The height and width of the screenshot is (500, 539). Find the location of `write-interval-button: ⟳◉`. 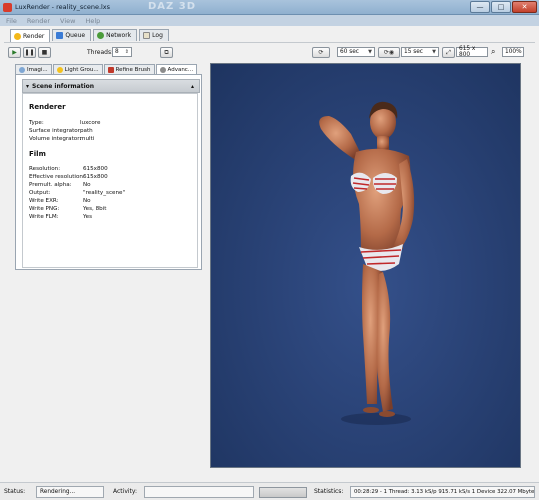

write-interval-button: ⟳◉ is located at coordinates (389, 52).